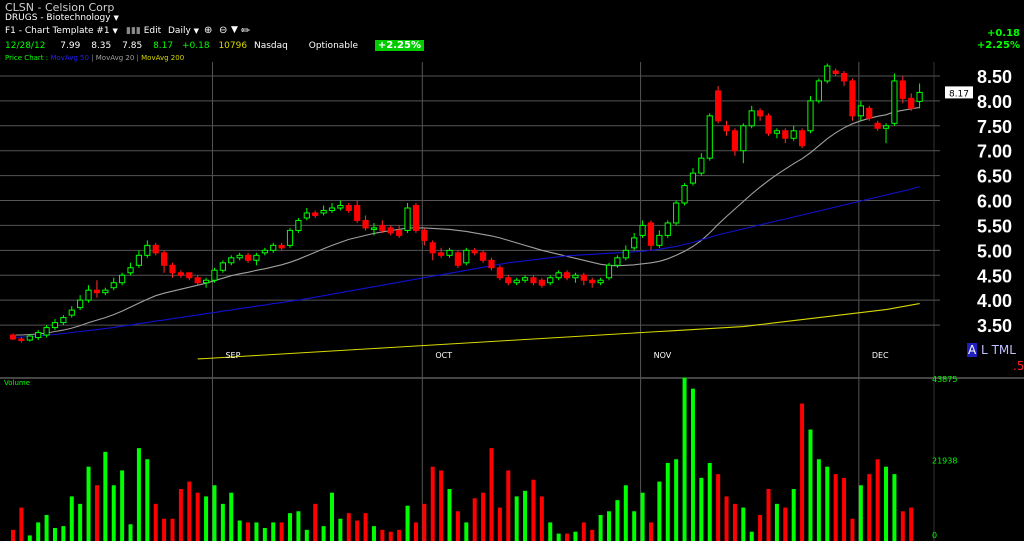  What do you see at coordinates (972, 350) in the screenshot?
I see `auto-scale-button: A` at bounding box center [972, 350].